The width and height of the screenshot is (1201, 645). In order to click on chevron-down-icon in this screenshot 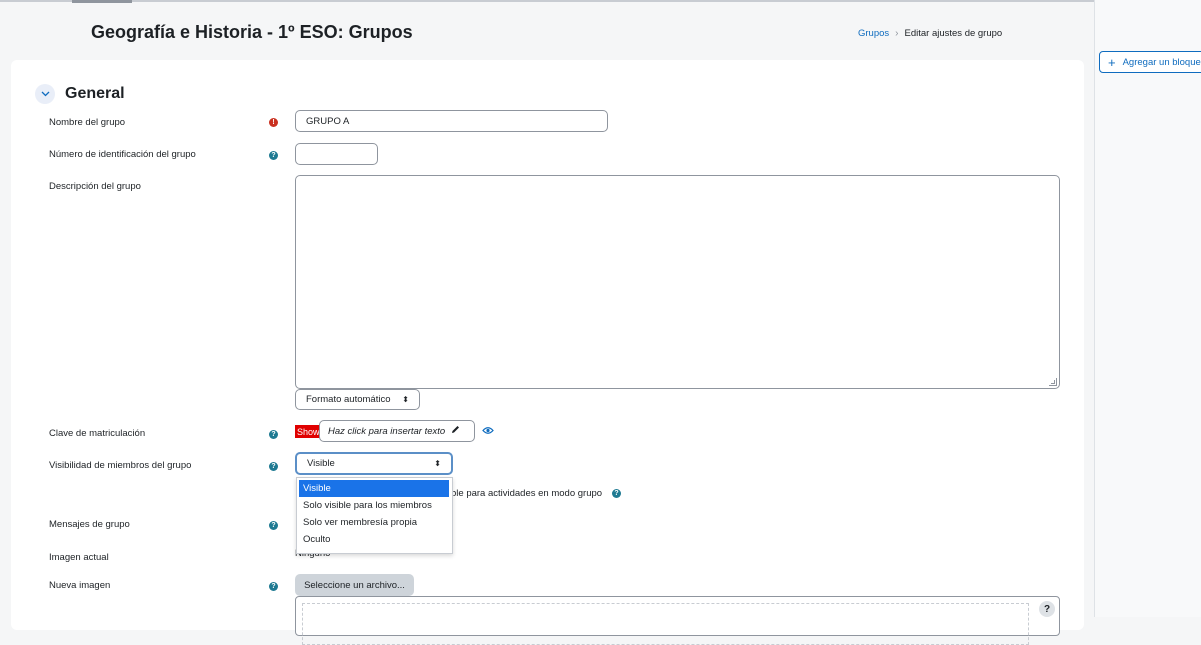, I will do `click(45, 94)`.